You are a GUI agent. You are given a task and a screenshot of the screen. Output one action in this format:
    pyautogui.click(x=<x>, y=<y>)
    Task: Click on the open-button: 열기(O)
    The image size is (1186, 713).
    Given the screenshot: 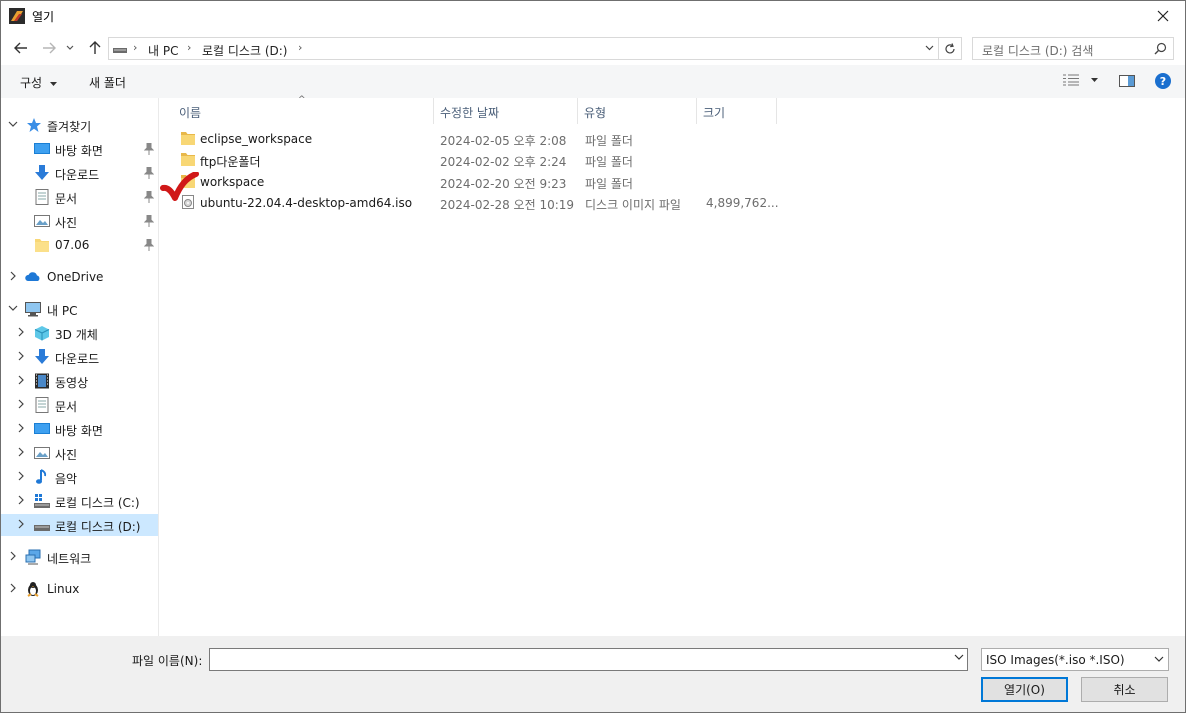 What is the action you would take?
    pyautogui.click(x=1024, y=689)
    